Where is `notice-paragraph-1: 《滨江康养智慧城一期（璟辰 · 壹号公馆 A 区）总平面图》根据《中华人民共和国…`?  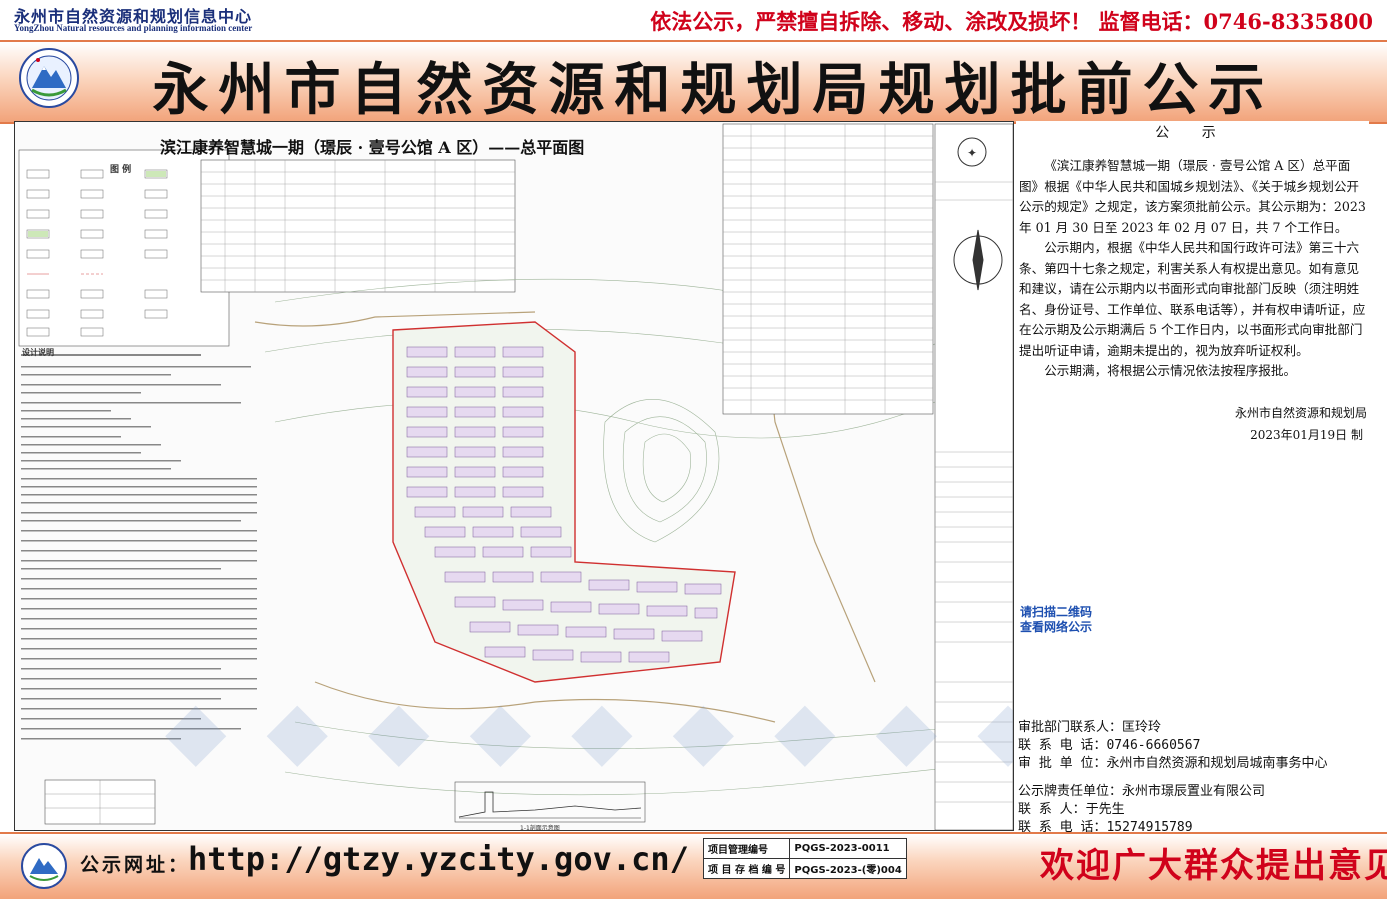
notice-paragraph-1: 《滨江康养智慧城一期（璟辰 · 壹号公馆 A 区）总平面图》根据《中华人民共和国… is located at coordinates (1192, 196).